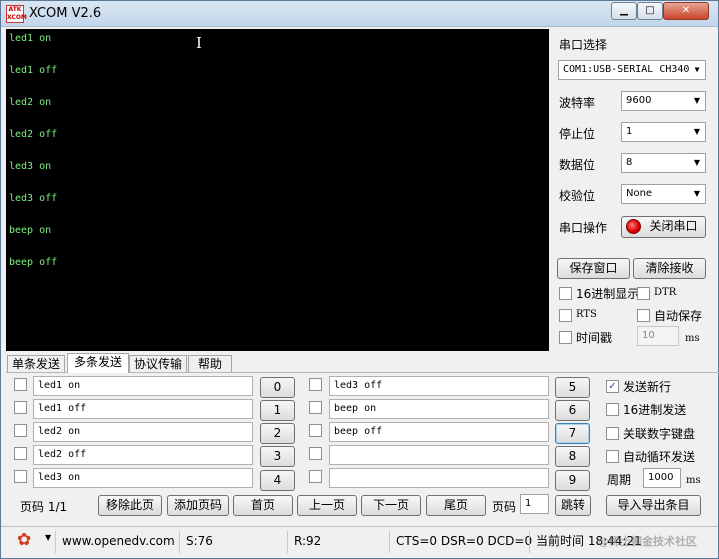  I want to click on text-cursor-icon: I, so click(199, 43).